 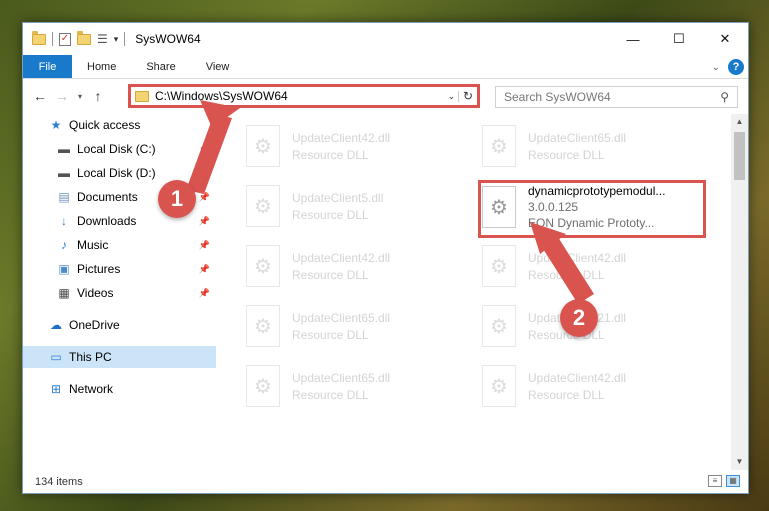 I want to click on vertical-scrollbar: ▲ ▼, so click(x=739, y=292).